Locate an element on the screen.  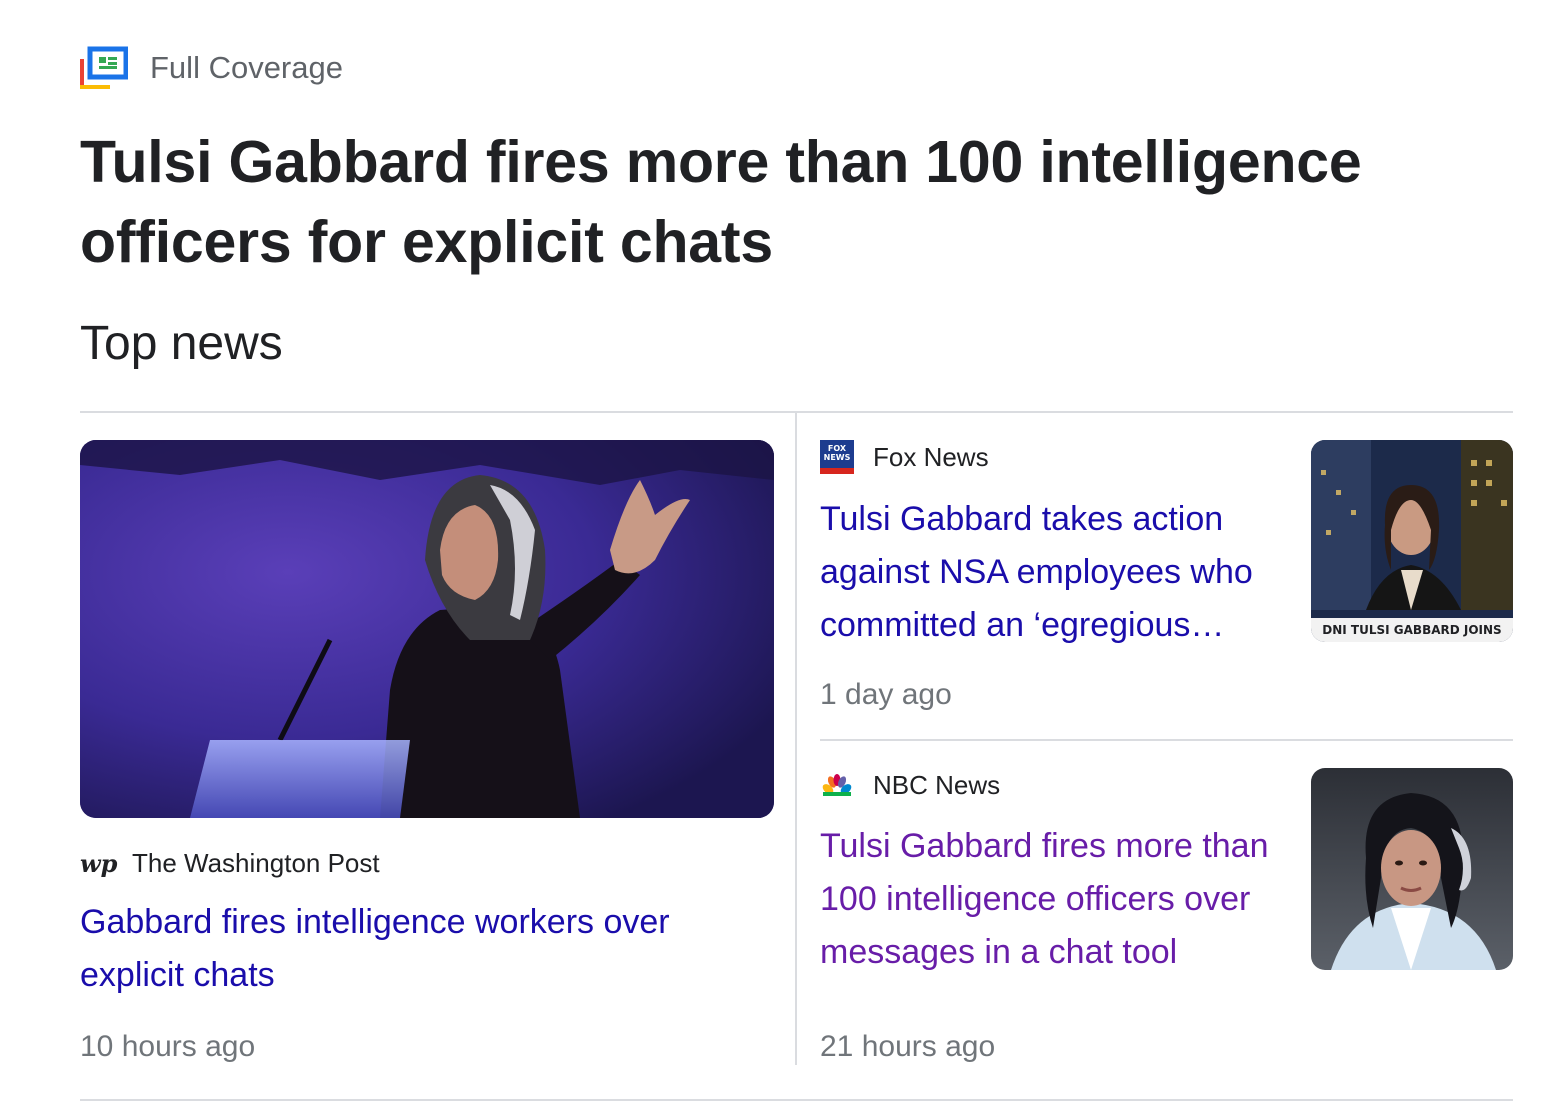
fox-news-logo-icon: FOX NEWS is located at coordinates (837, 457).